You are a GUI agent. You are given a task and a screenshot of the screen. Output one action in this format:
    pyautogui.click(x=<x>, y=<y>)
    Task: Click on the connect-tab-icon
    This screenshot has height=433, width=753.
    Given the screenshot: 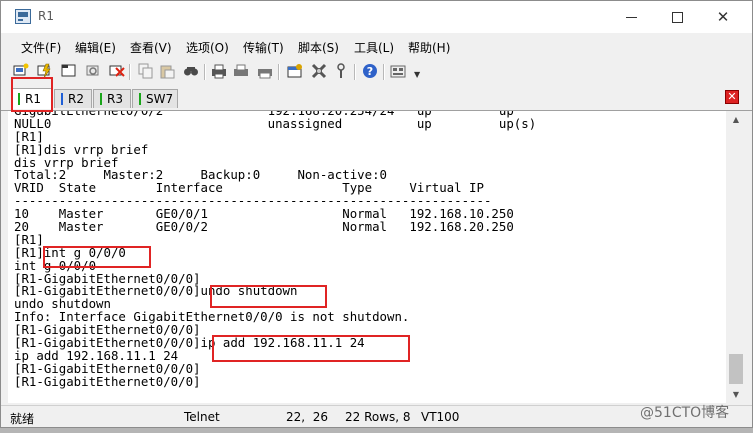 What is the action you would take?
    pyautogui.click(x=69, y=71)
    